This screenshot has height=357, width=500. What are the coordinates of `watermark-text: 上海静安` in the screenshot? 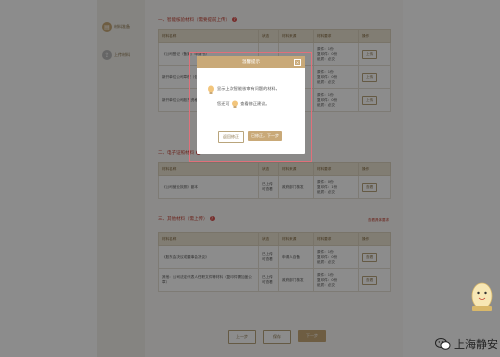 It's located at (476, 344).